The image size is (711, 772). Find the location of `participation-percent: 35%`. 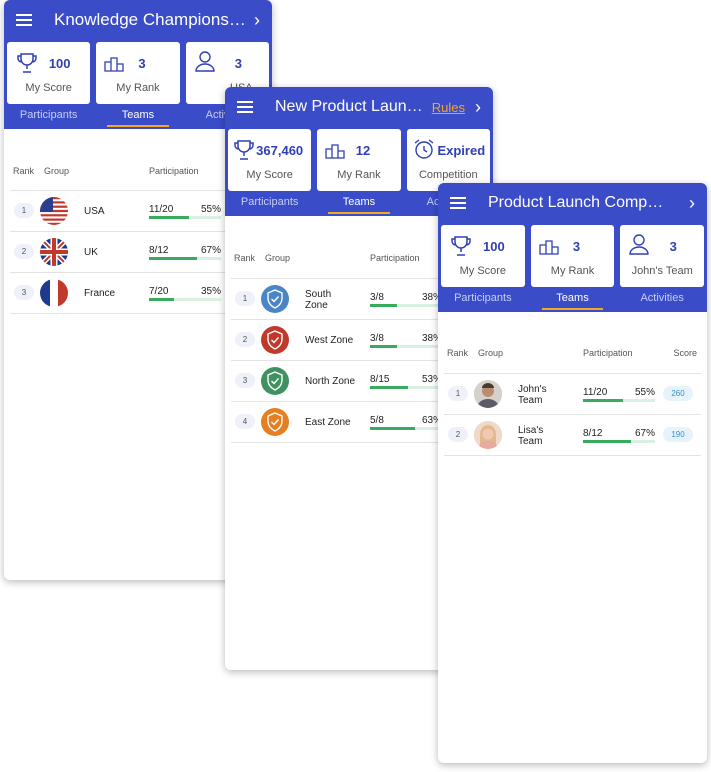

participation-percent: 35% is located at coordinates (211, 291).